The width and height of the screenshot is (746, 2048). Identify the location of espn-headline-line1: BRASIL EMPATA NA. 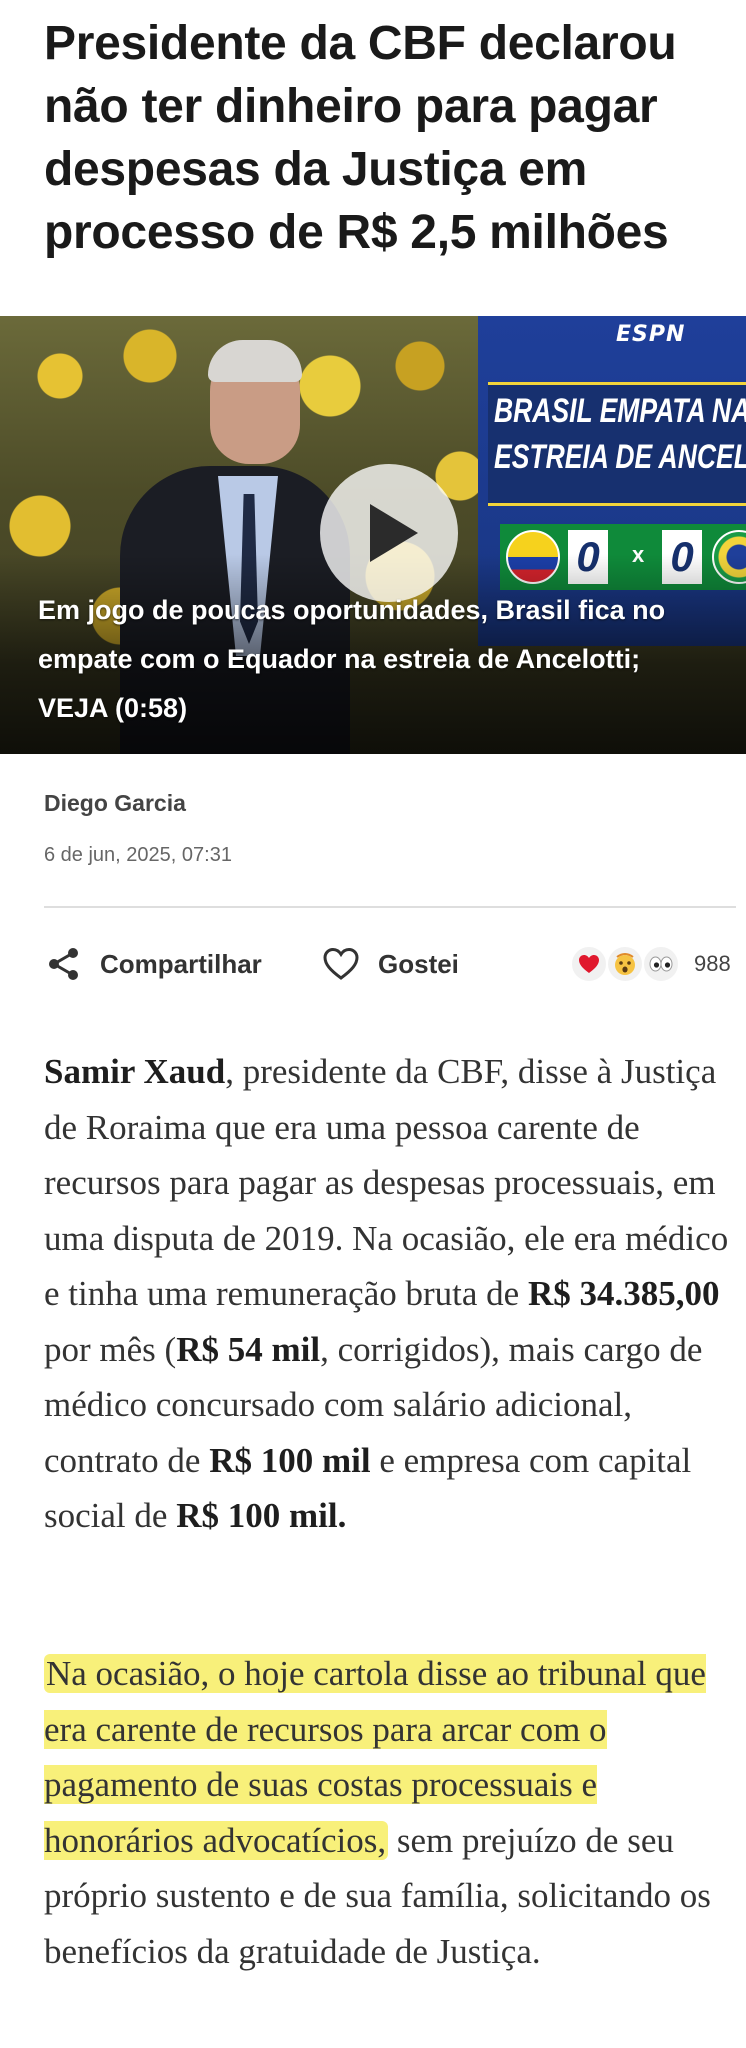
(620, 411).